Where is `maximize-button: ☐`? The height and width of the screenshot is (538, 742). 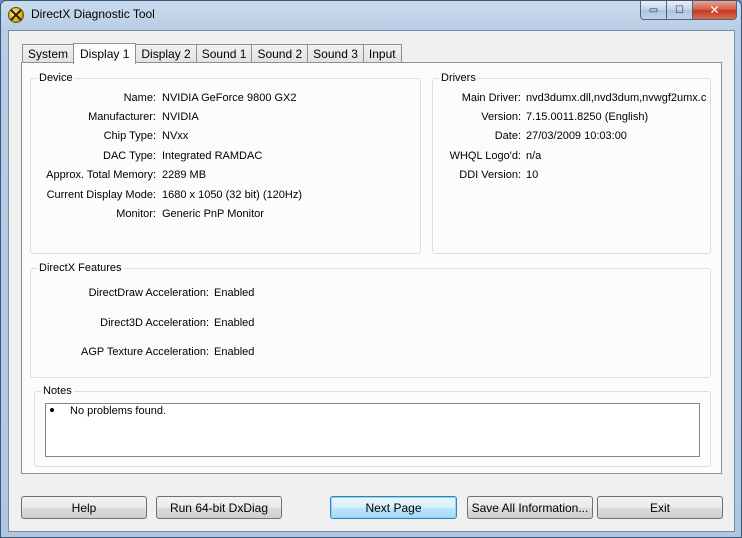
maximize-button: ☐ is located at coordinates (680, 10).